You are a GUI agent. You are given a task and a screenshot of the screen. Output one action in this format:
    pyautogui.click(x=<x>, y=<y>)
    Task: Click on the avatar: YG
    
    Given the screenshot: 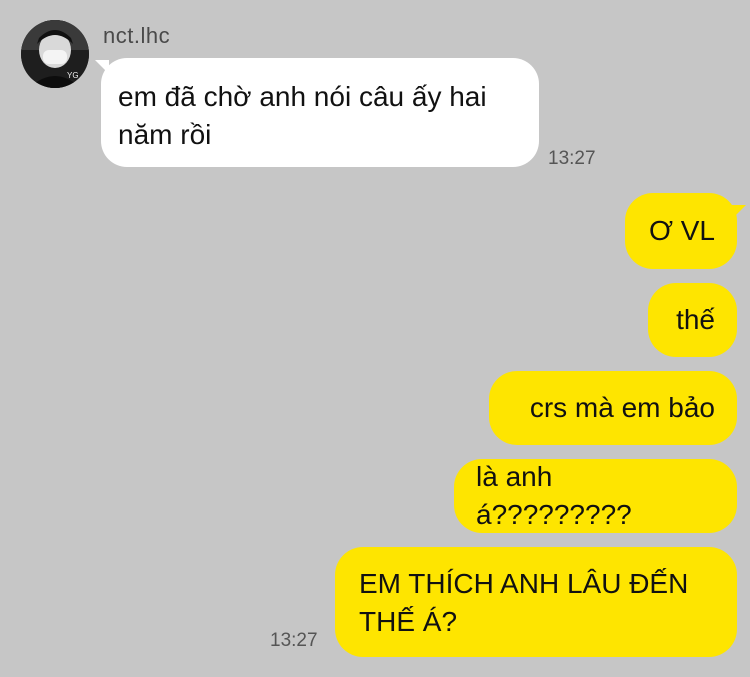 What is the action you would take?
    pyautogui.click(x=55, y=54)
    